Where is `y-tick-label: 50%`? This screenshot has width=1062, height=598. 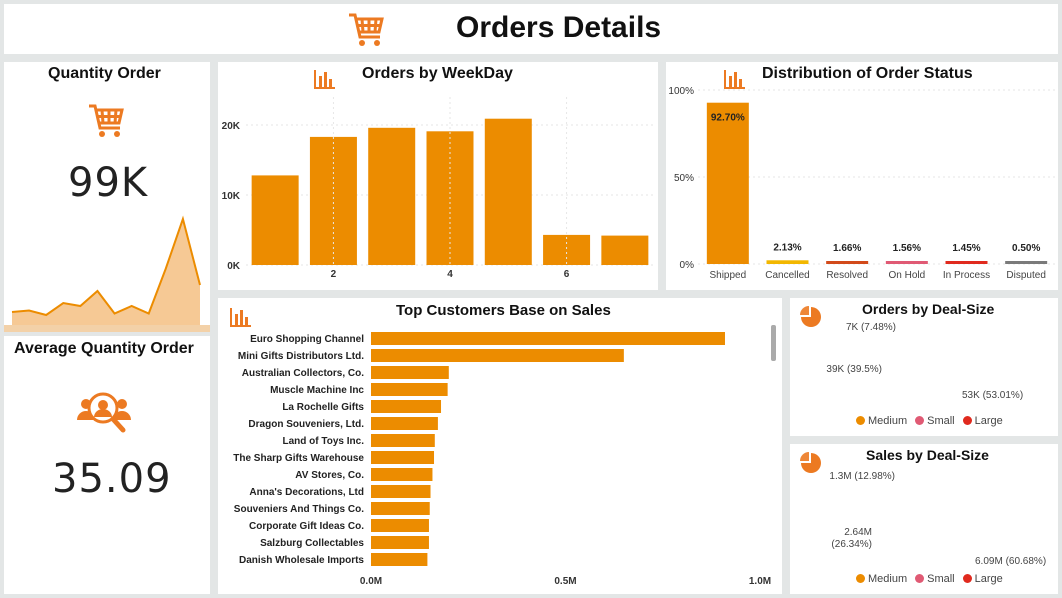 y-tick-label: 50% is located at coordinates (684, 178).